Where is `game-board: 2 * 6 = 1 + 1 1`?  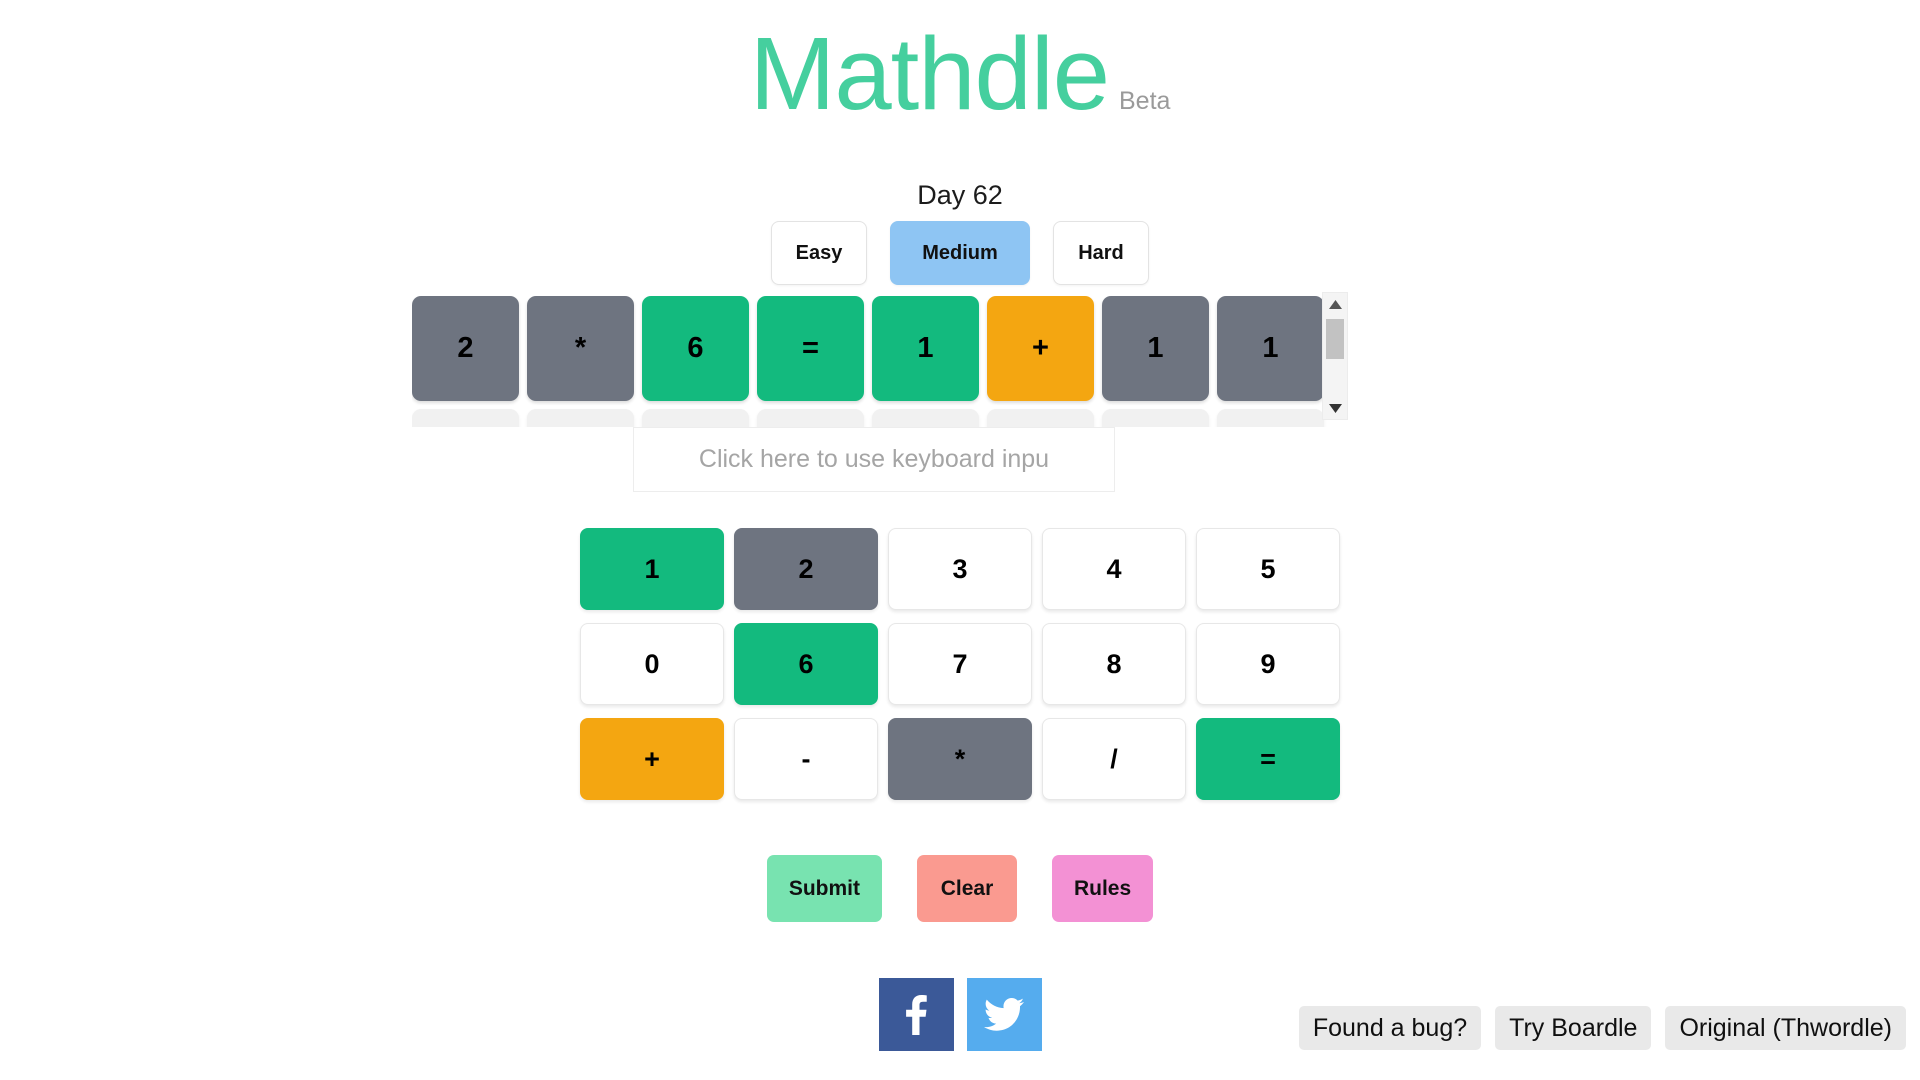 game-board: 2 * 6 = 1 + 1 1 is located at coordinates (877, 361).